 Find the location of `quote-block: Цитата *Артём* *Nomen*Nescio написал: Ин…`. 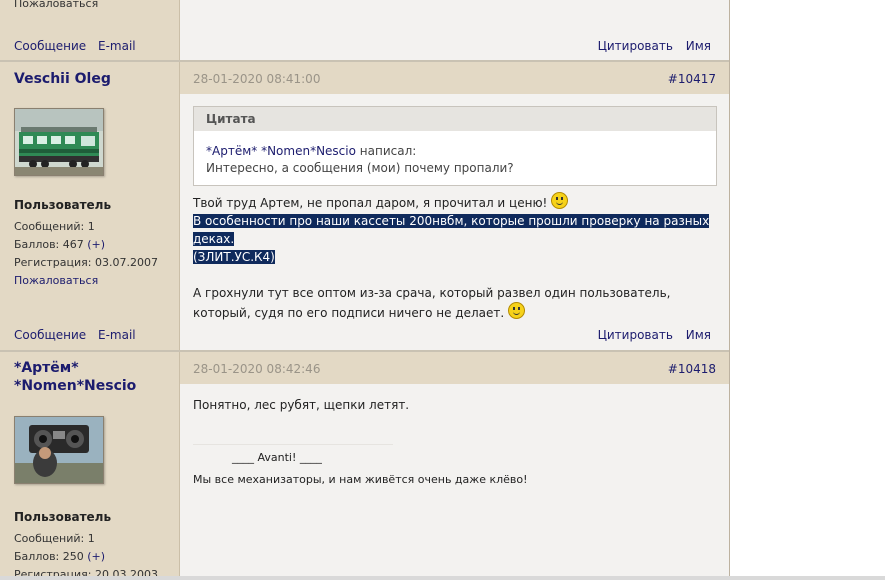

quote-block: Цитата *Артём* *Nomen*Nescio написал: Ин… is located at coordinates (455, 146).